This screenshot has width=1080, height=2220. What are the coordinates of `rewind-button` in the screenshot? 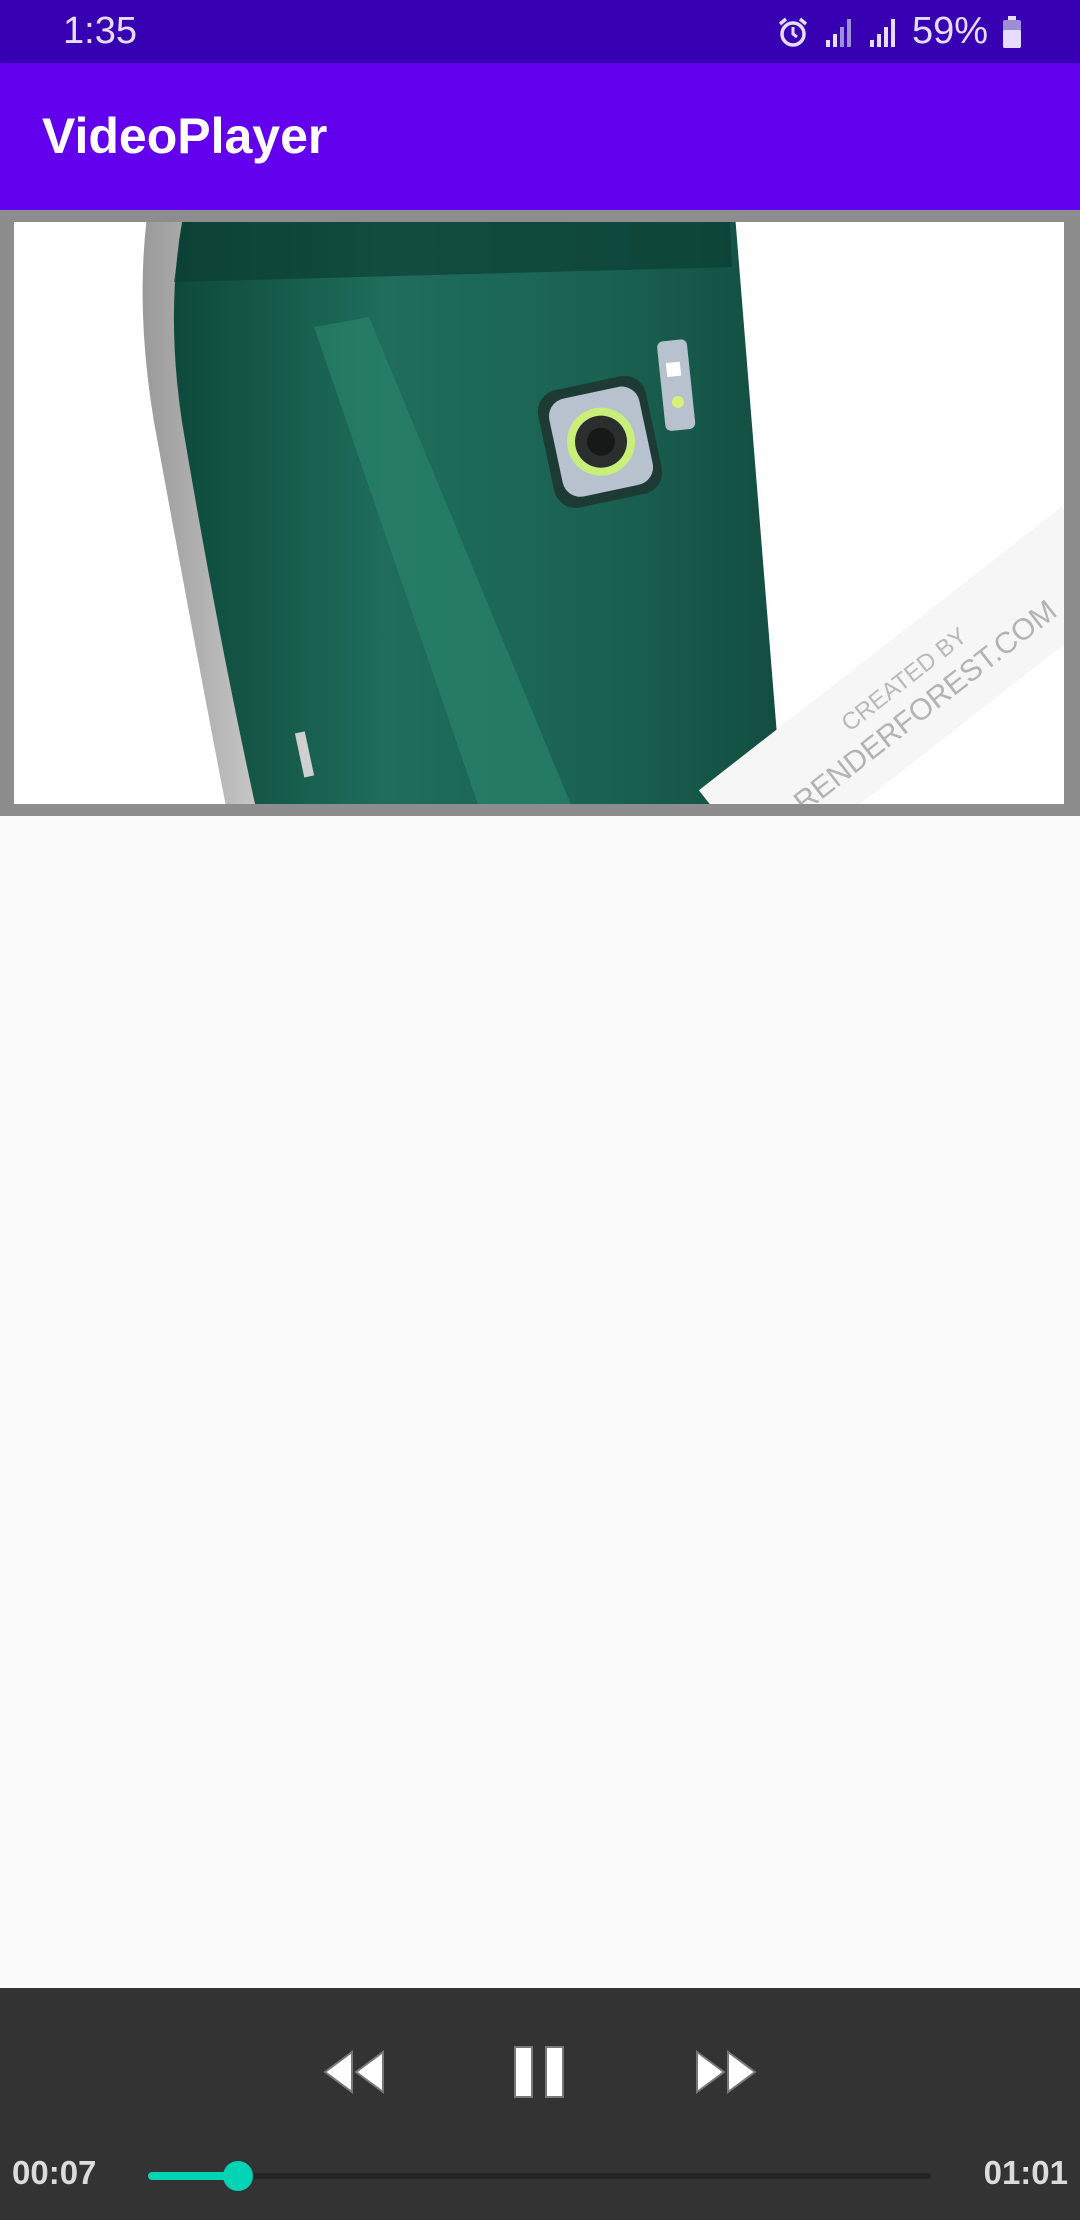 It's located at (354, 2072).